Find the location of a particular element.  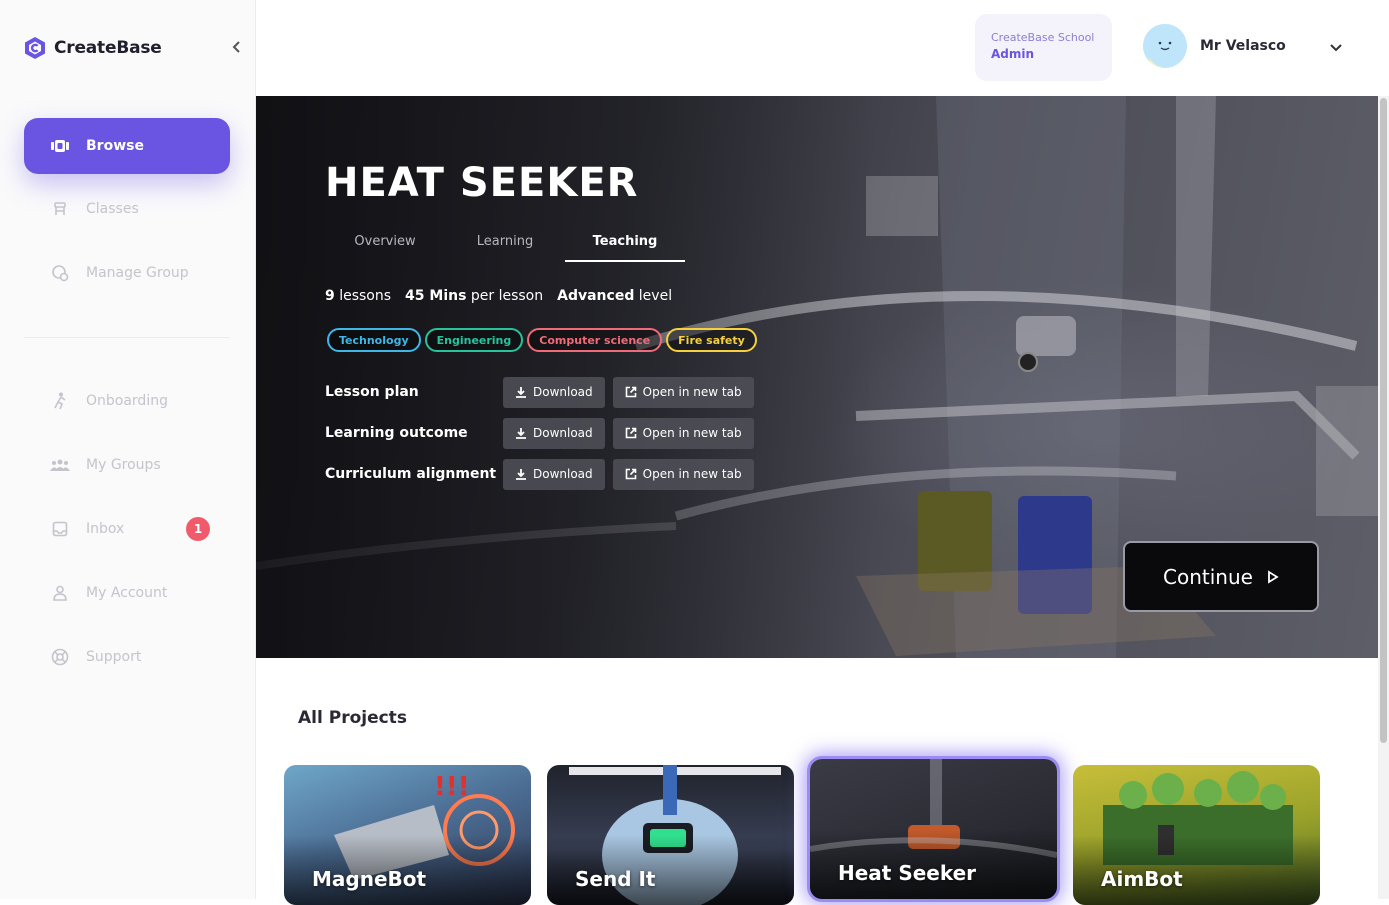

project-tabs: Overview Learning Teaching is located at coordinates (505, 247).